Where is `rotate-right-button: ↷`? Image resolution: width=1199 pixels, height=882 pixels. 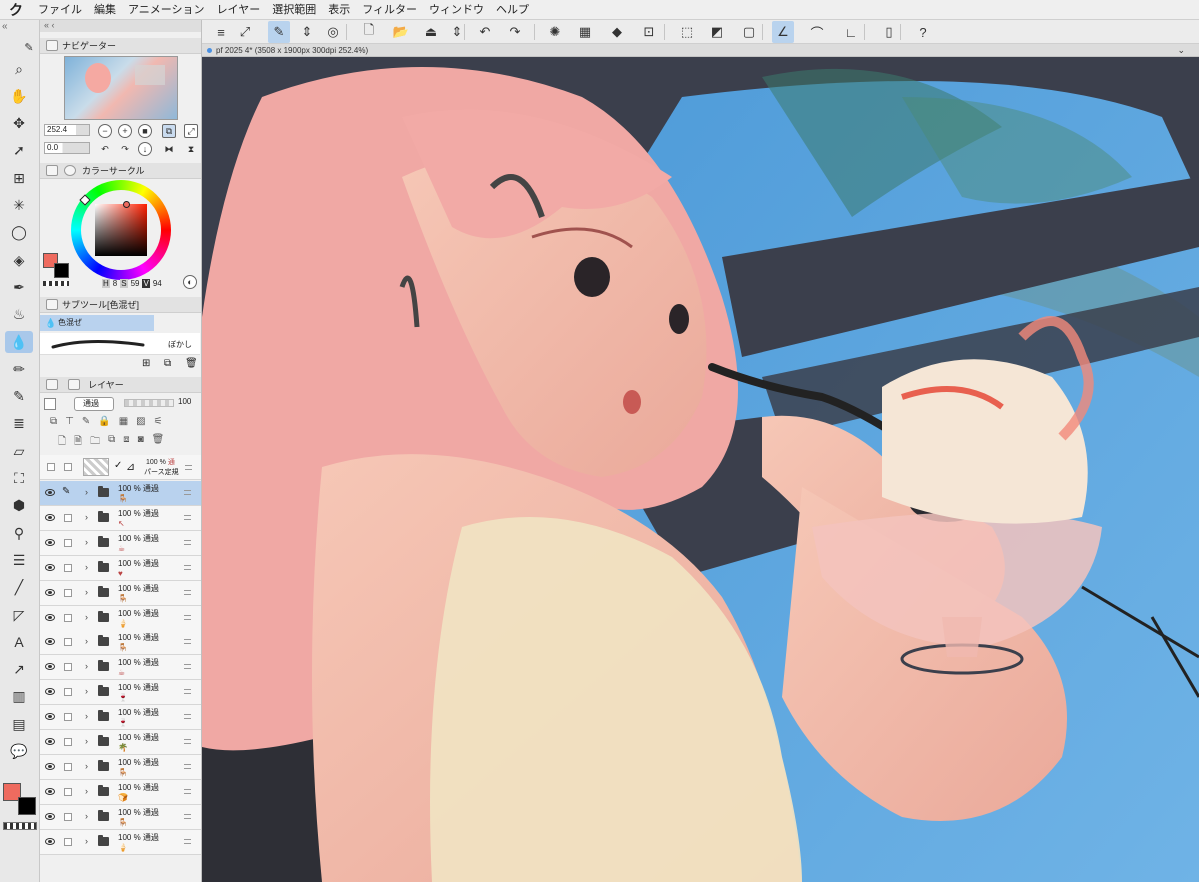
rotate-right-button: ↷ is located at coordinates (125, 149).